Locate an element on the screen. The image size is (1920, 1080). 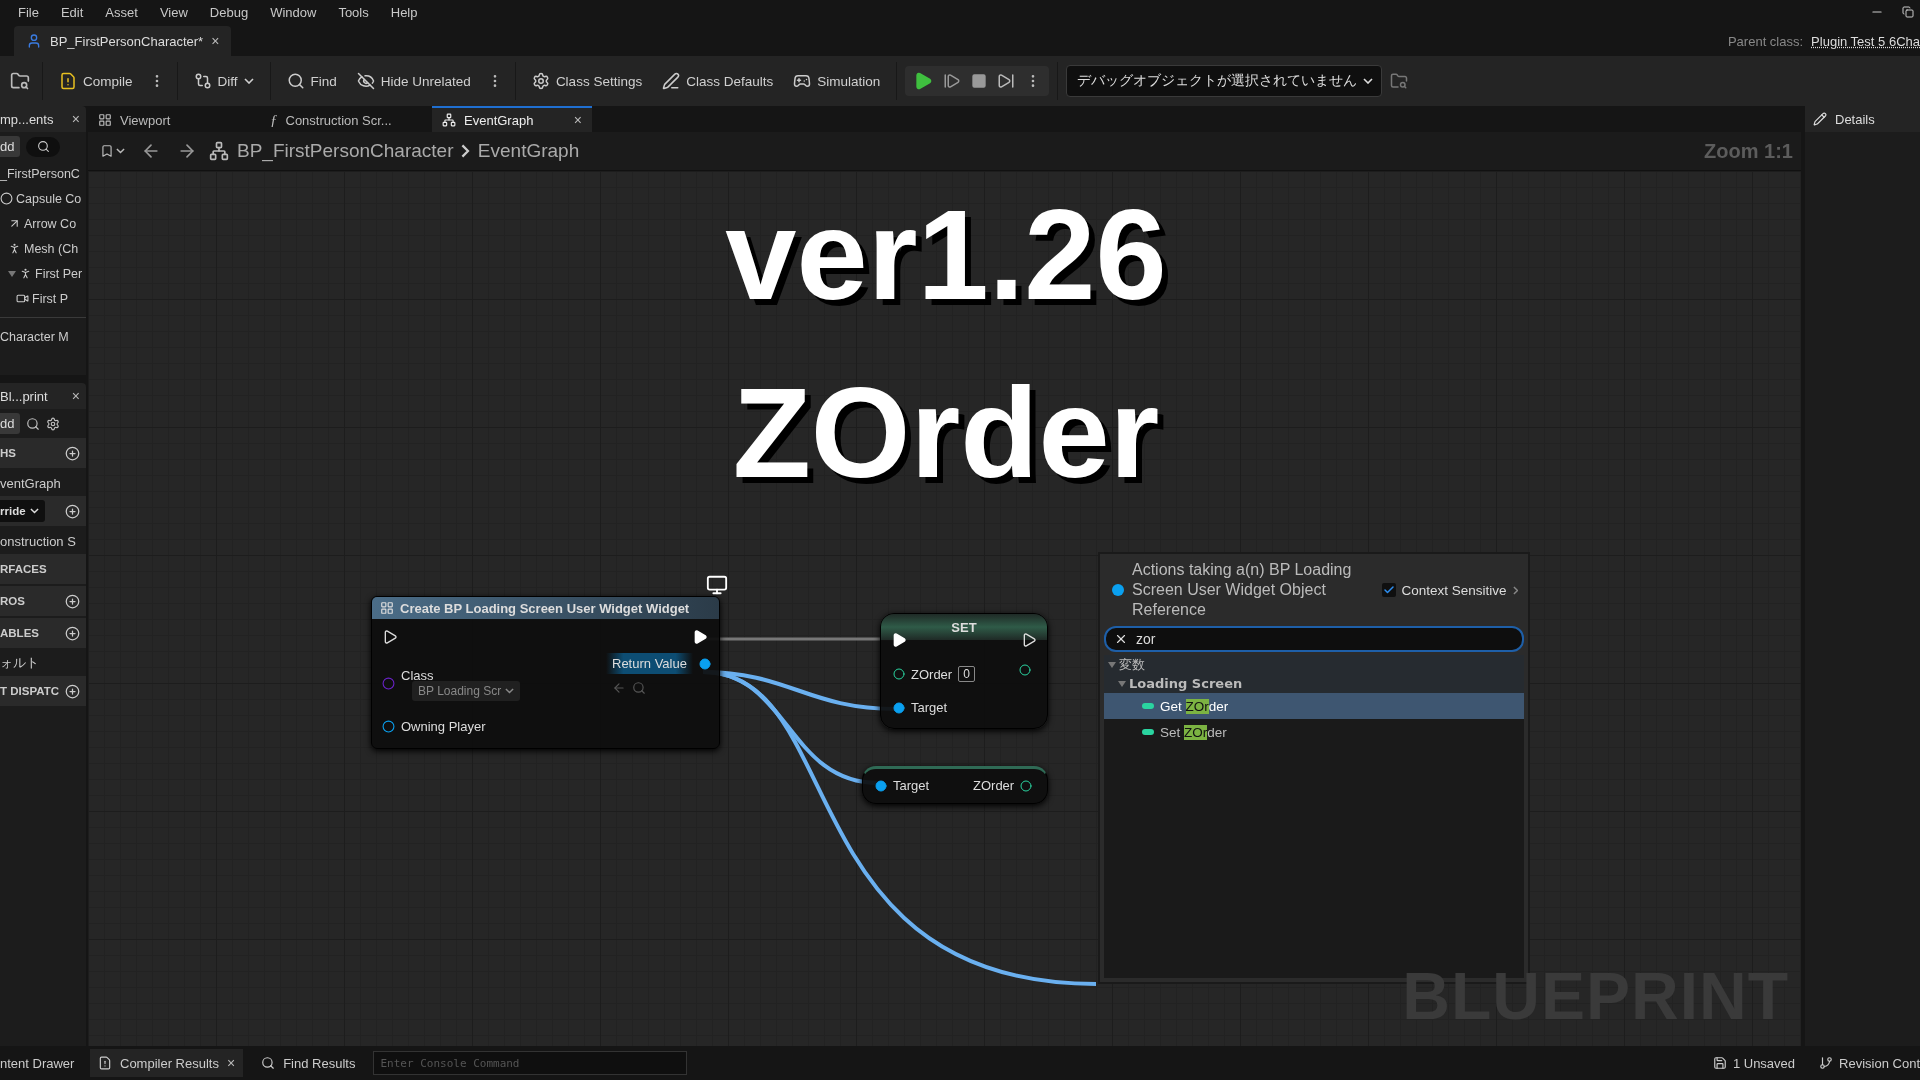
revision-control-button: Revision Cont is located at coordinates (1869, 1063).